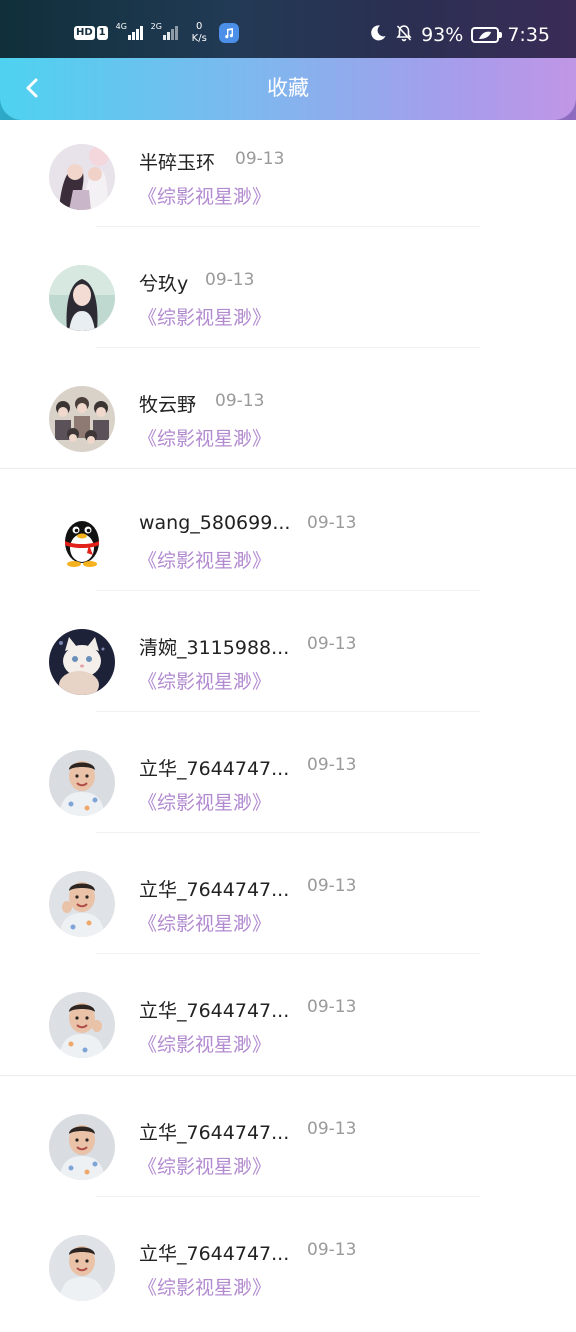  What do you see at coordinates (288, 422) in the screenshot?
I see `list-item: 牧云野 09-13 《综影视星渺》` at bounding box center [288, 422].